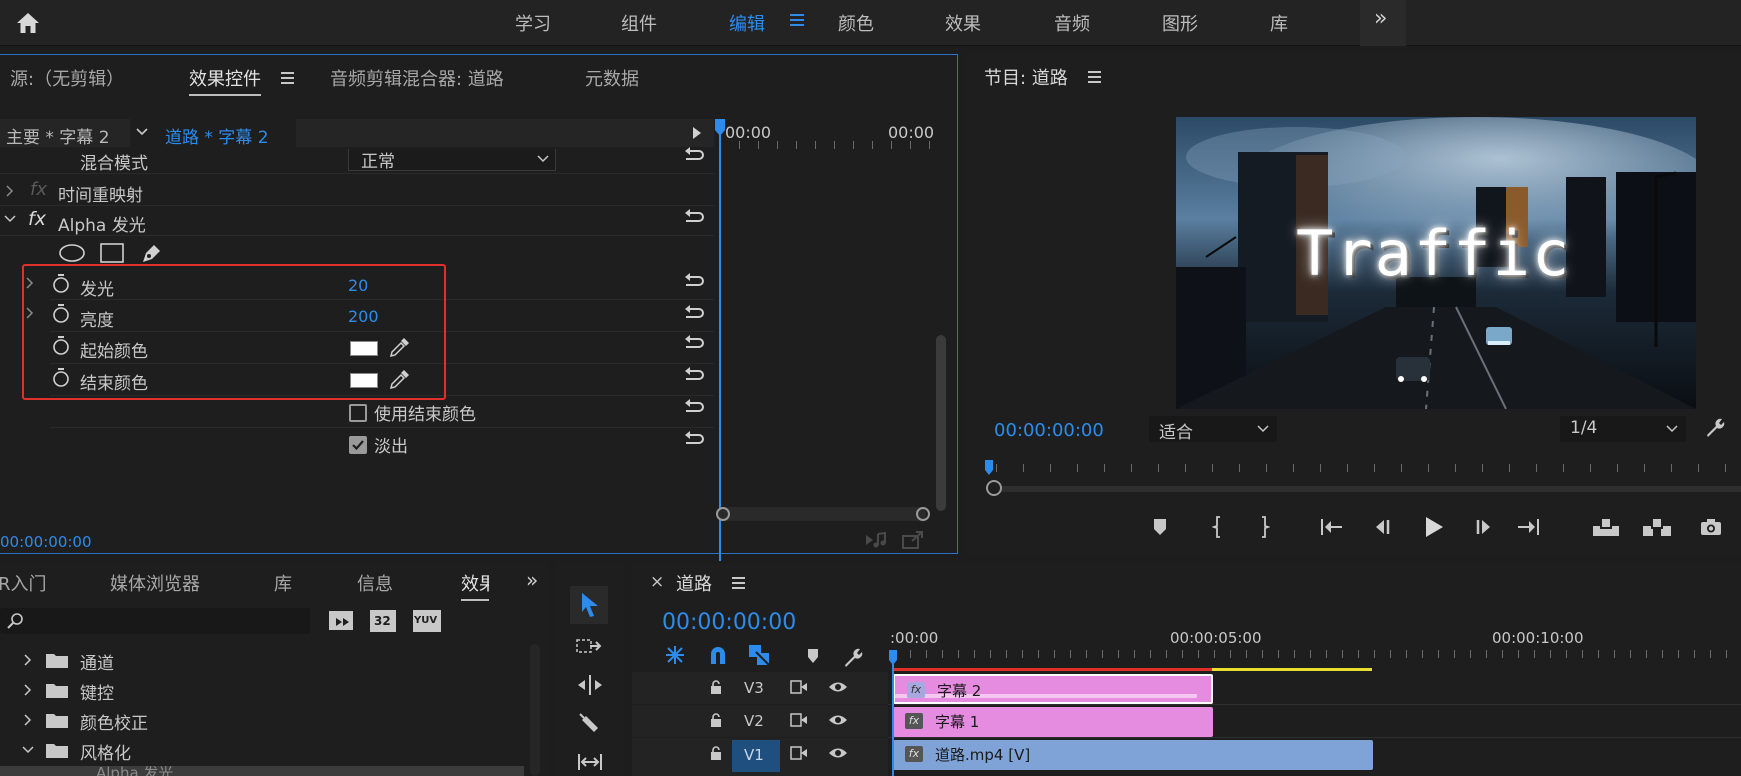  I want to click on zoom-handle-left, so click(723, 514).